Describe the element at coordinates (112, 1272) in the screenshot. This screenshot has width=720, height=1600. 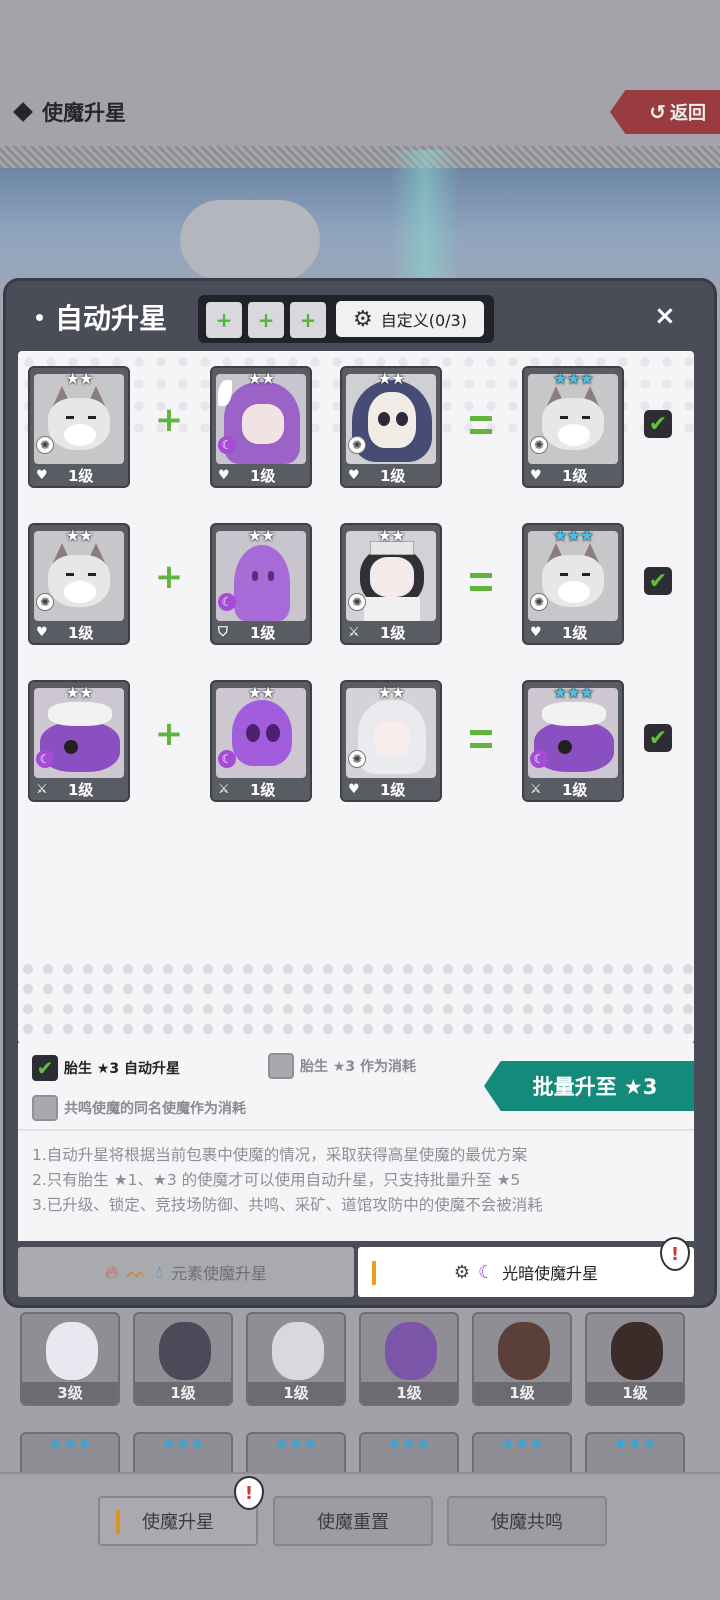
I see `fire-icon: 🔥︎` at that location.